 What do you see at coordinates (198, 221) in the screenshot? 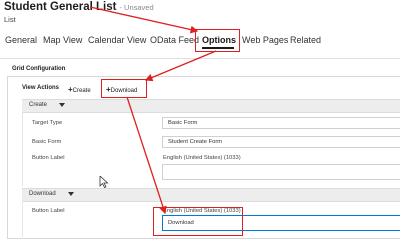
I see `download-label-highlight` at bounding box center [198, 221].